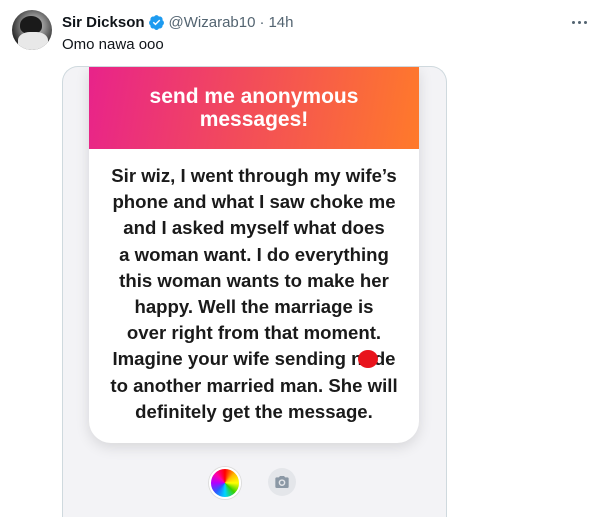  I want to click on avatar-shirt-shape, so click(33, 41).